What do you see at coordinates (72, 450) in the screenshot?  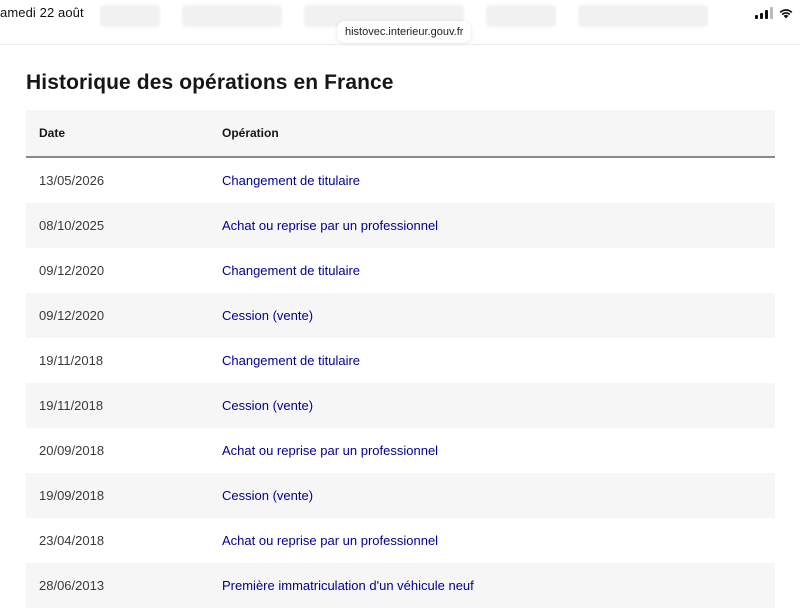 I see `row-date: 20/09/2018` at bounding box center [72, 450].